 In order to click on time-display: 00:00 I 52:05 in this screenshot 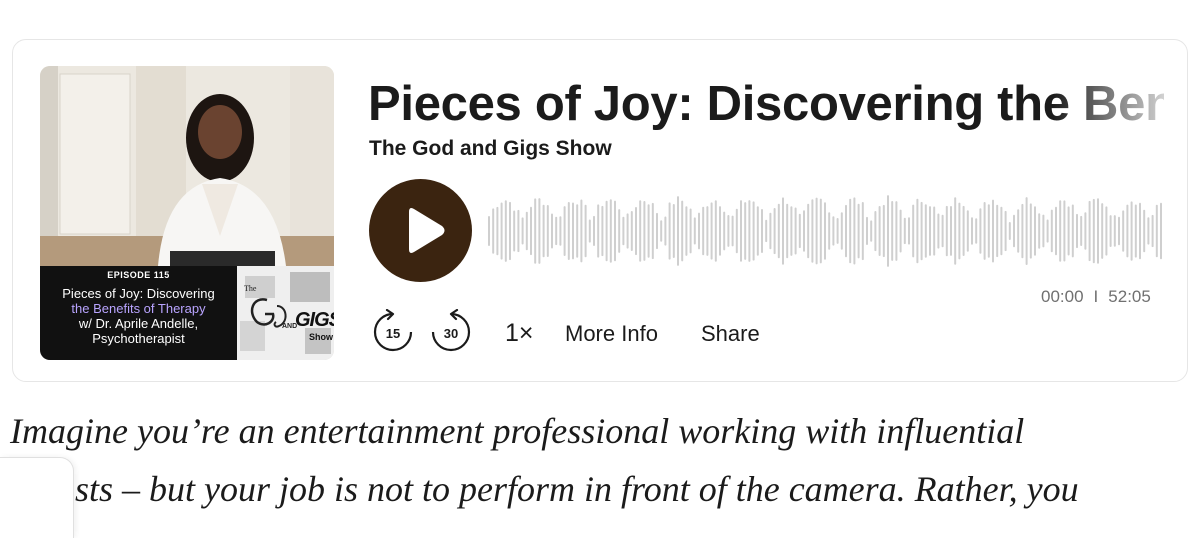, I will do `click(1096, 297)`.